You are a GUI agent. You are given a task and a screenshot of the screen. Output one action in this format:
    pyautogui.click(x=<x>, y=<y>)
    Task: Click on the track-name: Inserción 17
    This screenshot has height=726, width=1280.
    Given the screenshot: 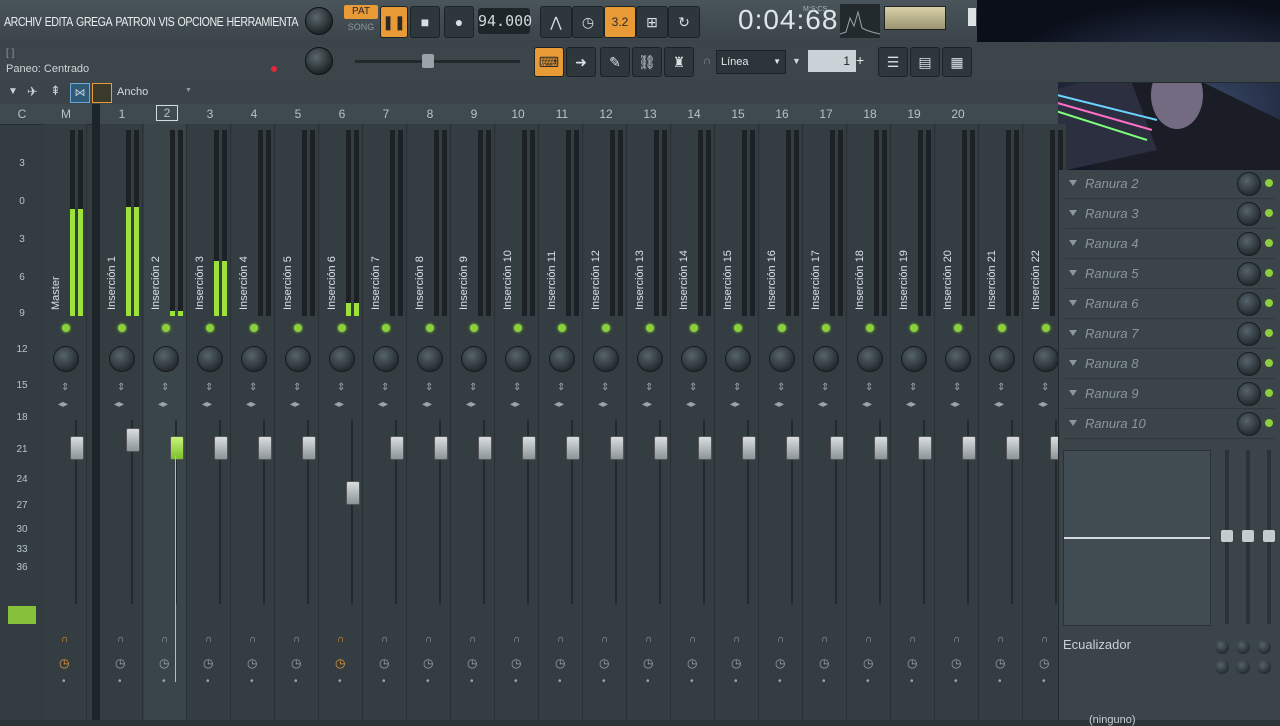 What is the action you would take?
    pyautogui.click(x=817, y=245)
    